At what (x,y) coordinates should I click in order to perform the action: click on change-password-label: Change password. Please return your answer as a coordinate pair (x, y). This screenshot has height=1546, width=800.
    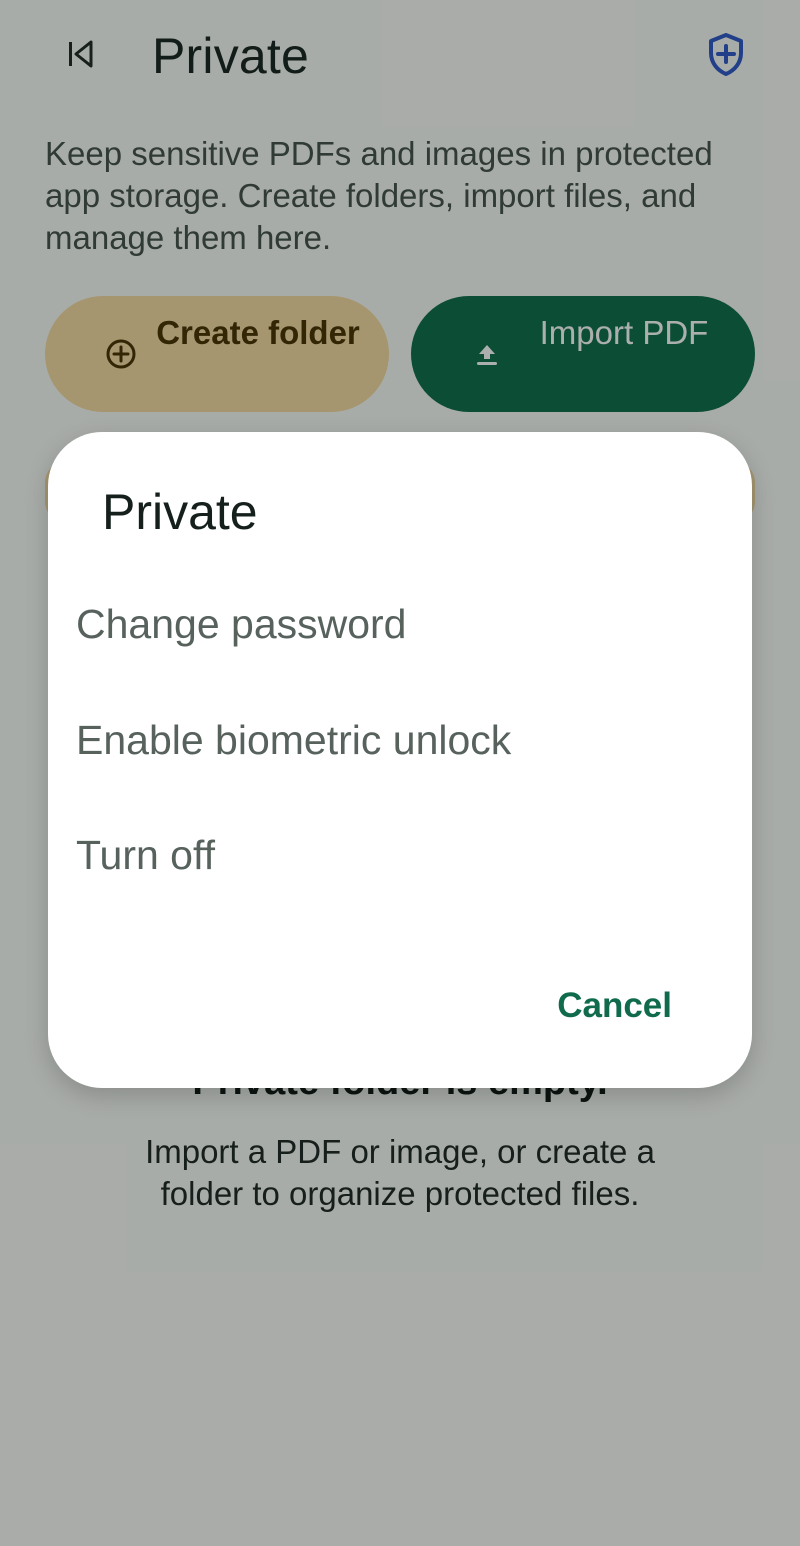
    Looking at the image, I should click on (241, 624).